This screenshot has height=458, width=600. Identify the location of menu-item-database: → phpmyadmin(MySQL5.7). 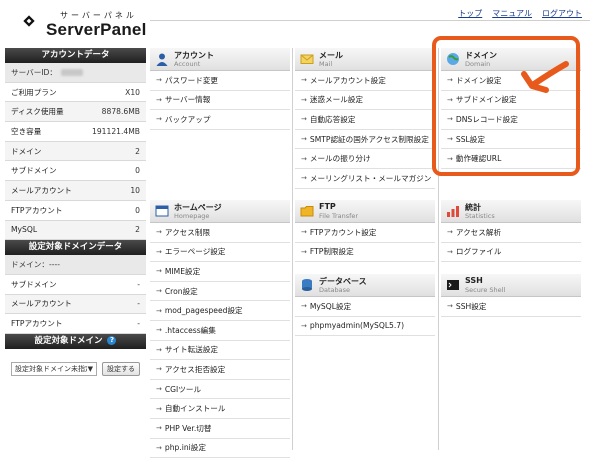
(365, 327).